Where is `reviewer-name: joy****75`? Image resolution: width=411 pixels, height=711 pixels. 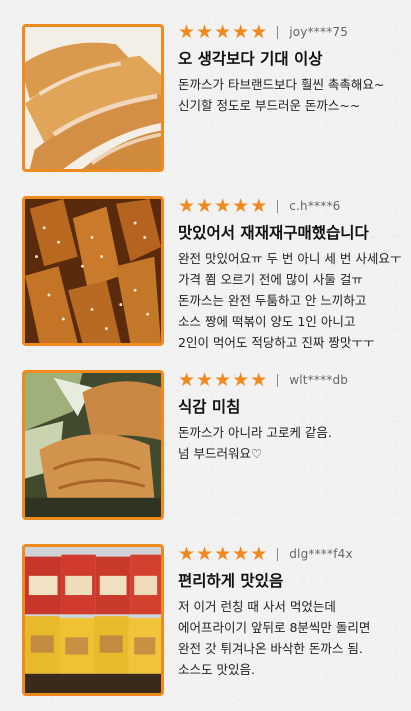 reviewer-name: joy****75 is located at coordinates (319, 32).